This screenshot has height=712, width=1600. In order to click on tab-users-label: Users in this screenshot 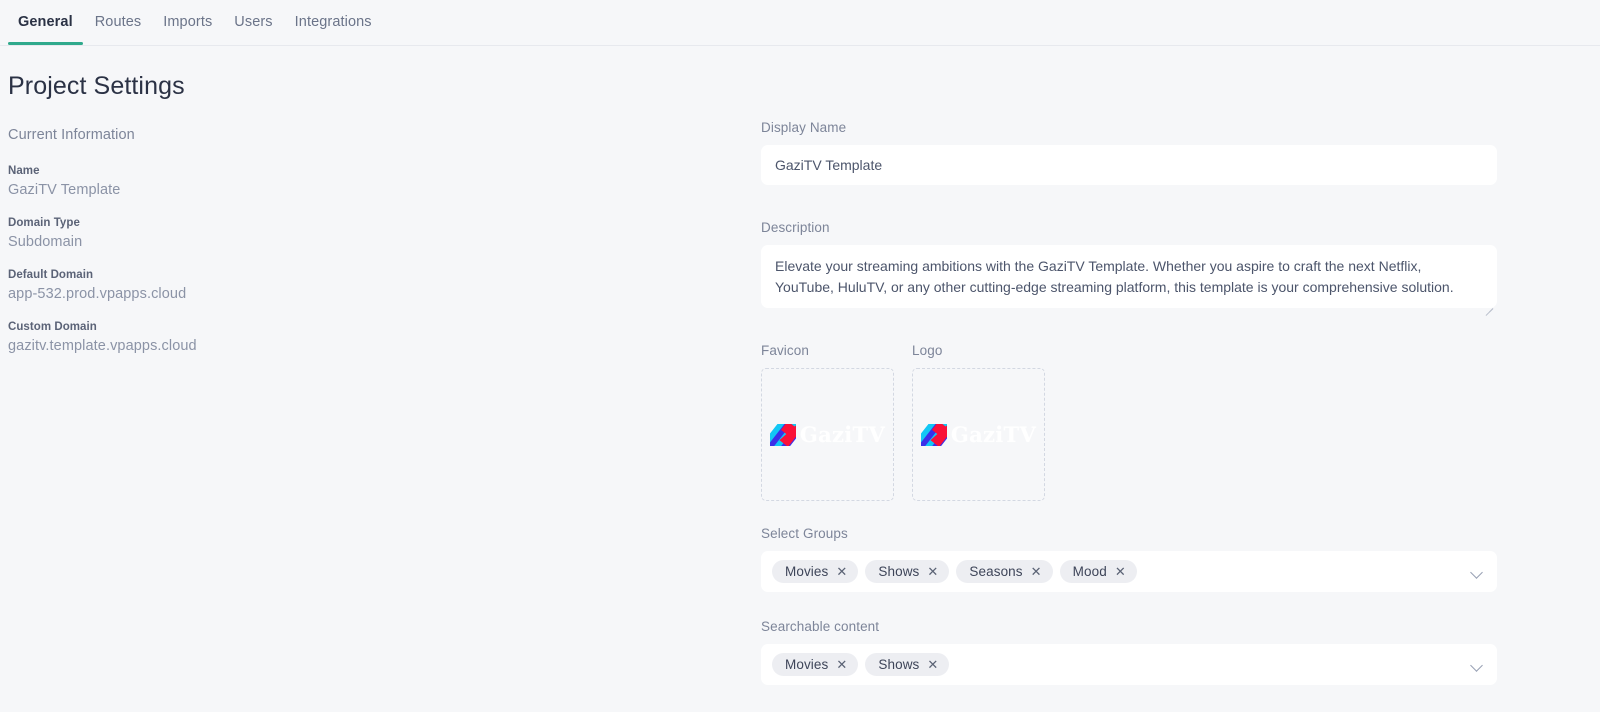, I will do `click(253, 22)`.